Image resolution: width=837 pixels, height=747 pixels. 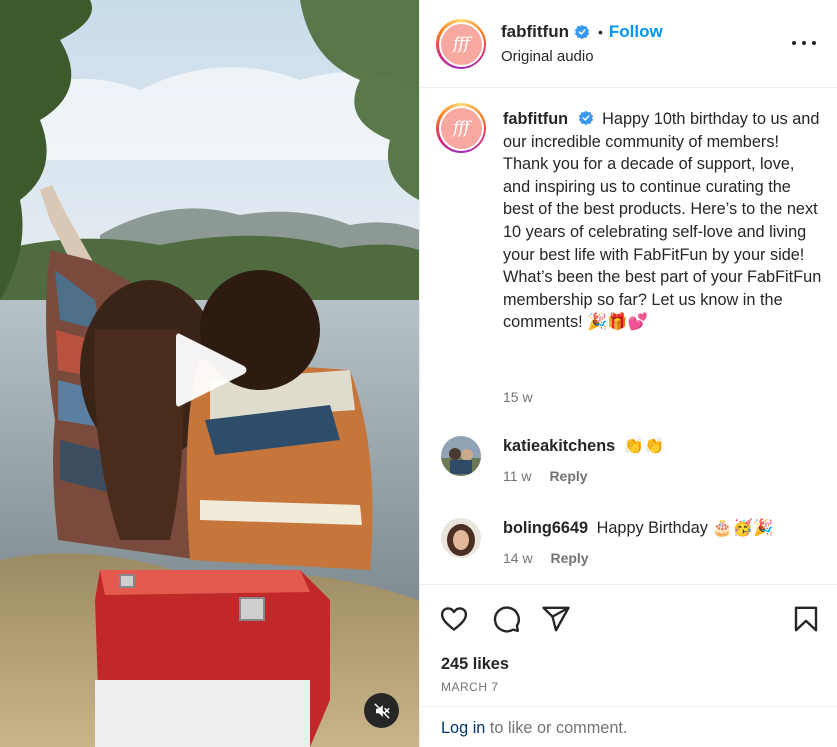 I want to click on author-avatar: fff, so click(x=461, y=44).